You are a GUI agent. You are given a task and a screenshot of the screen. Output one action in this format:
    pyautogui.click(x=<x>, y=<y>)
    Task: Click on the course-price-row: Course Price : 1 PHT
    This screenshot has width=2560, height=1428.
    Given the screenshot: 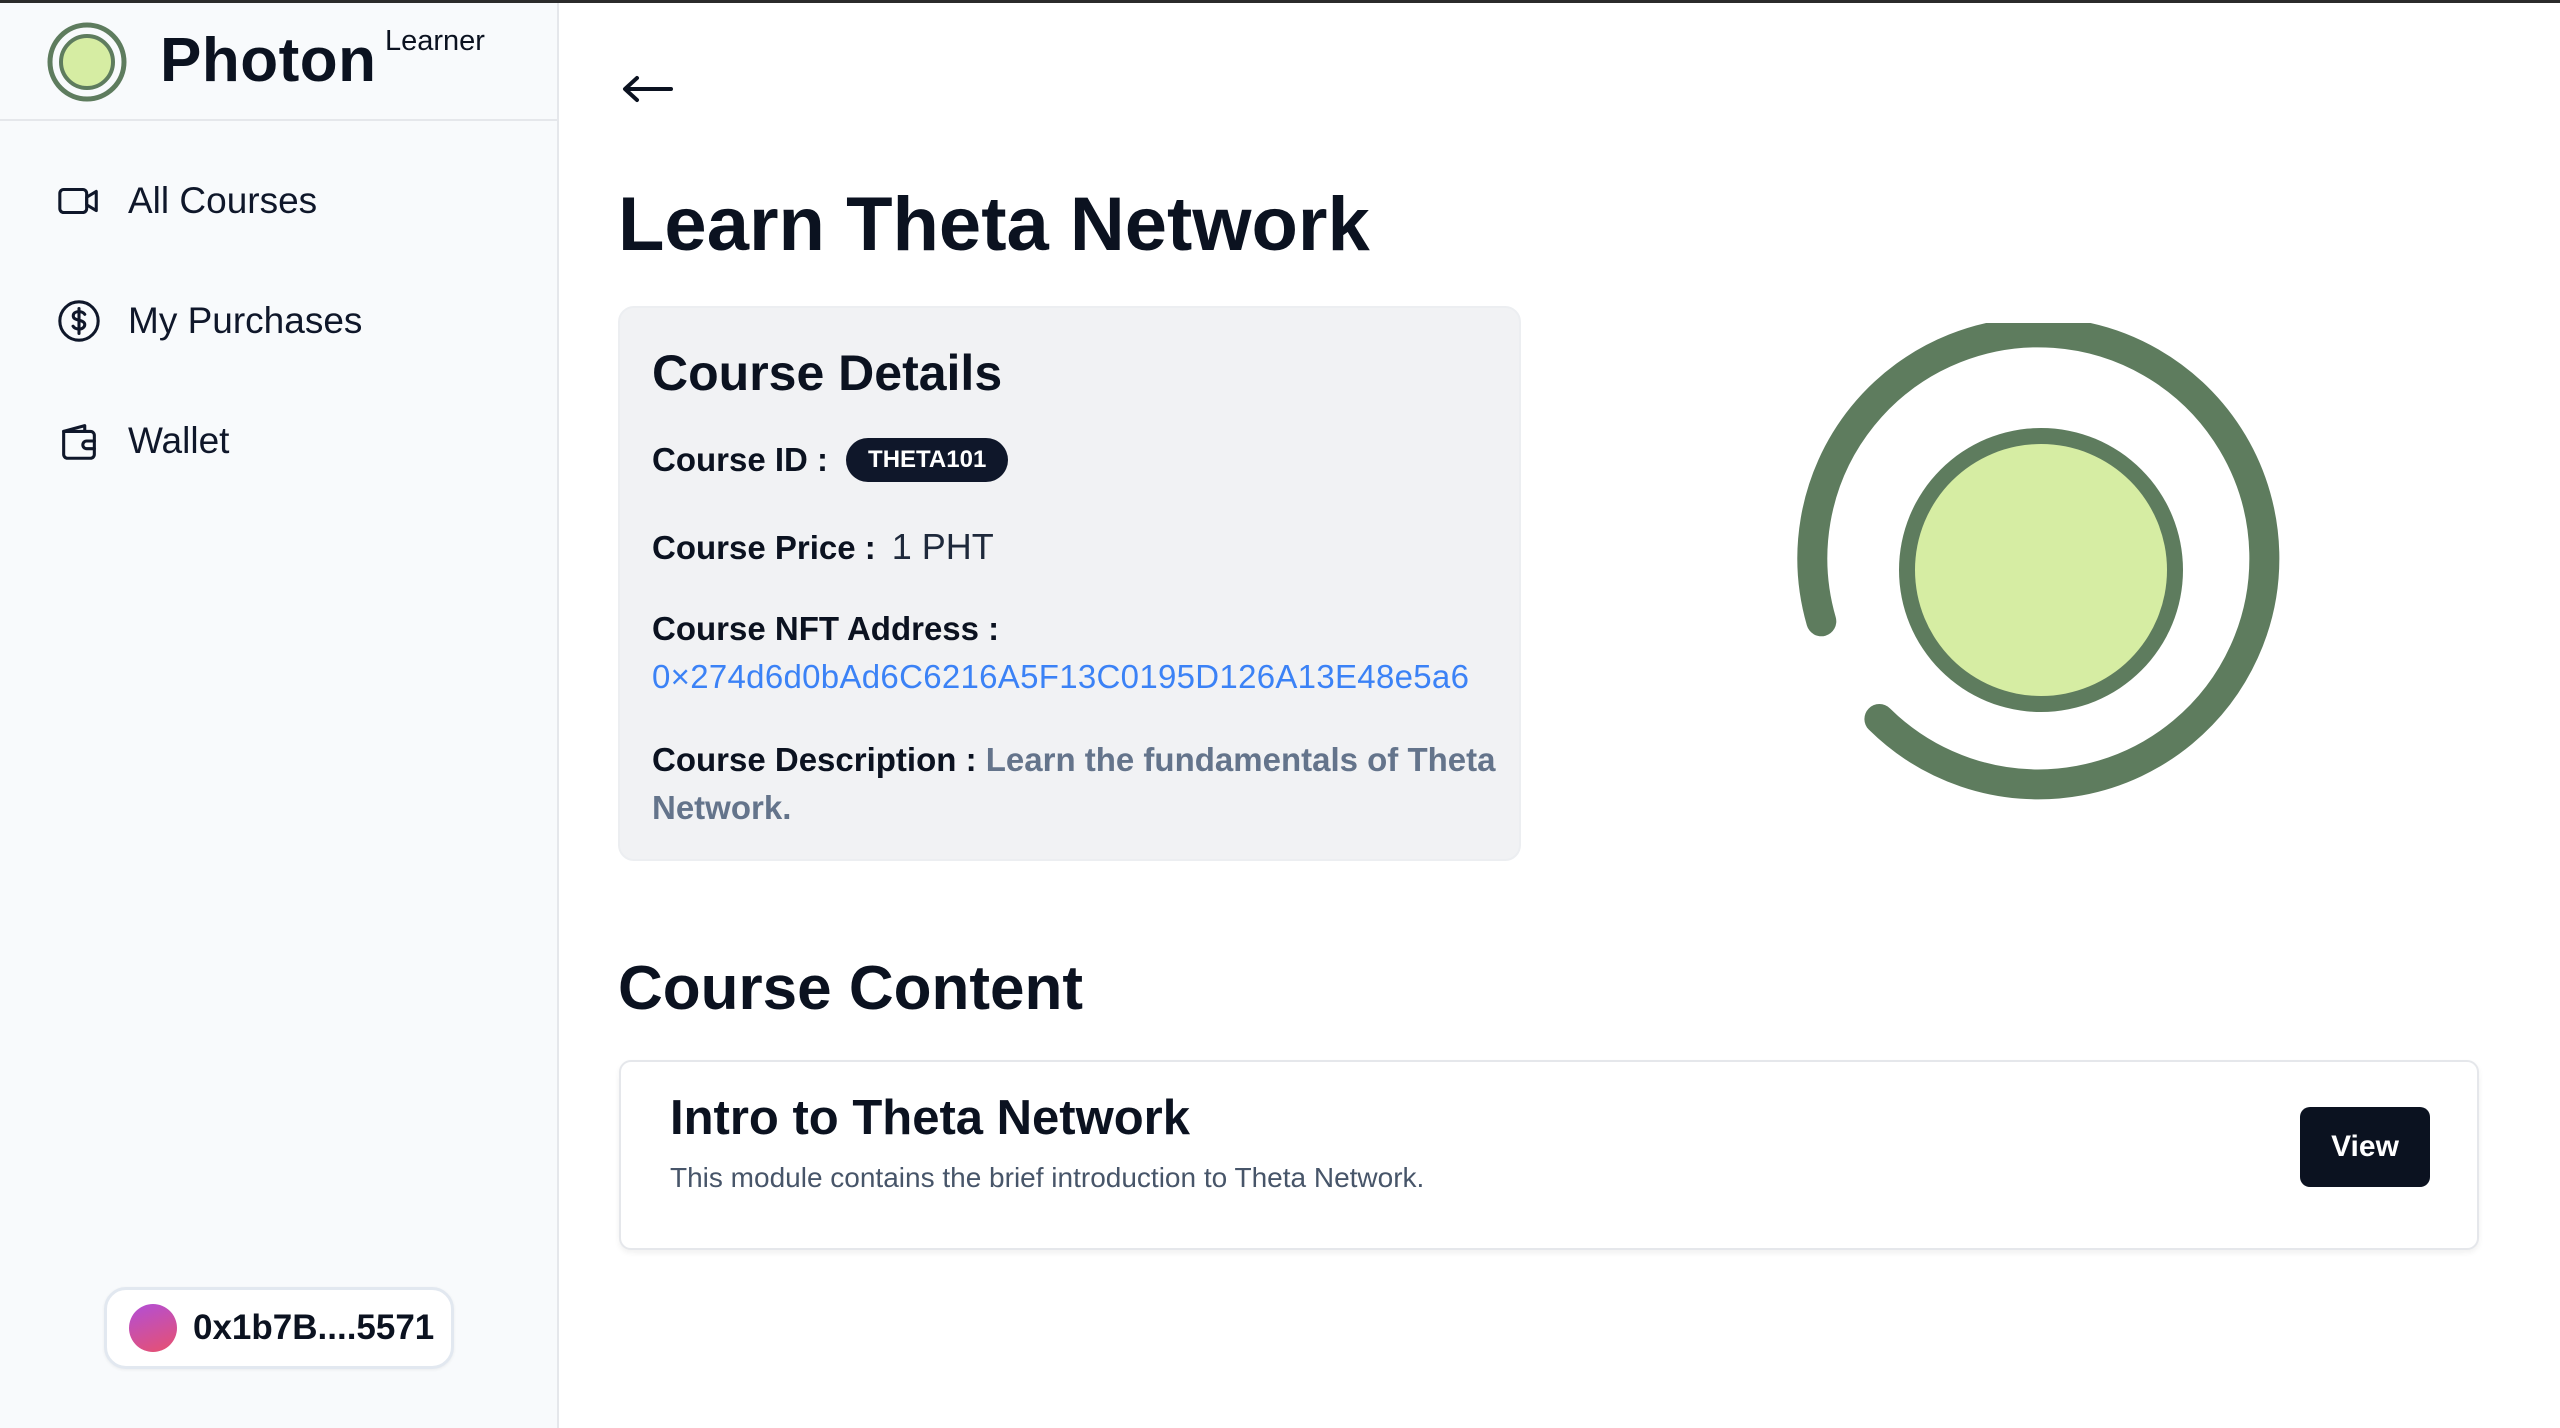 What is the action you would take?
    pyautogui.click(x=823, y=547)
    